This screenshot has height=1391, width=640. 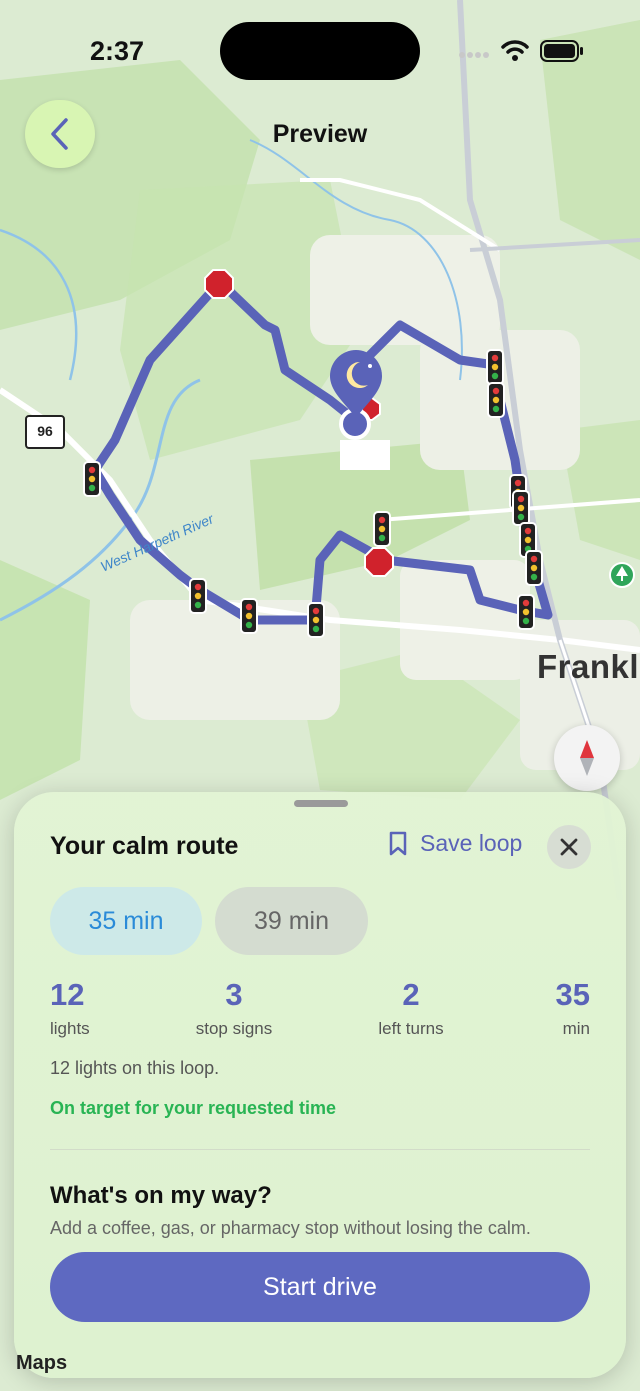 I want to click on wifi-icon, so click(x=515, y=50).